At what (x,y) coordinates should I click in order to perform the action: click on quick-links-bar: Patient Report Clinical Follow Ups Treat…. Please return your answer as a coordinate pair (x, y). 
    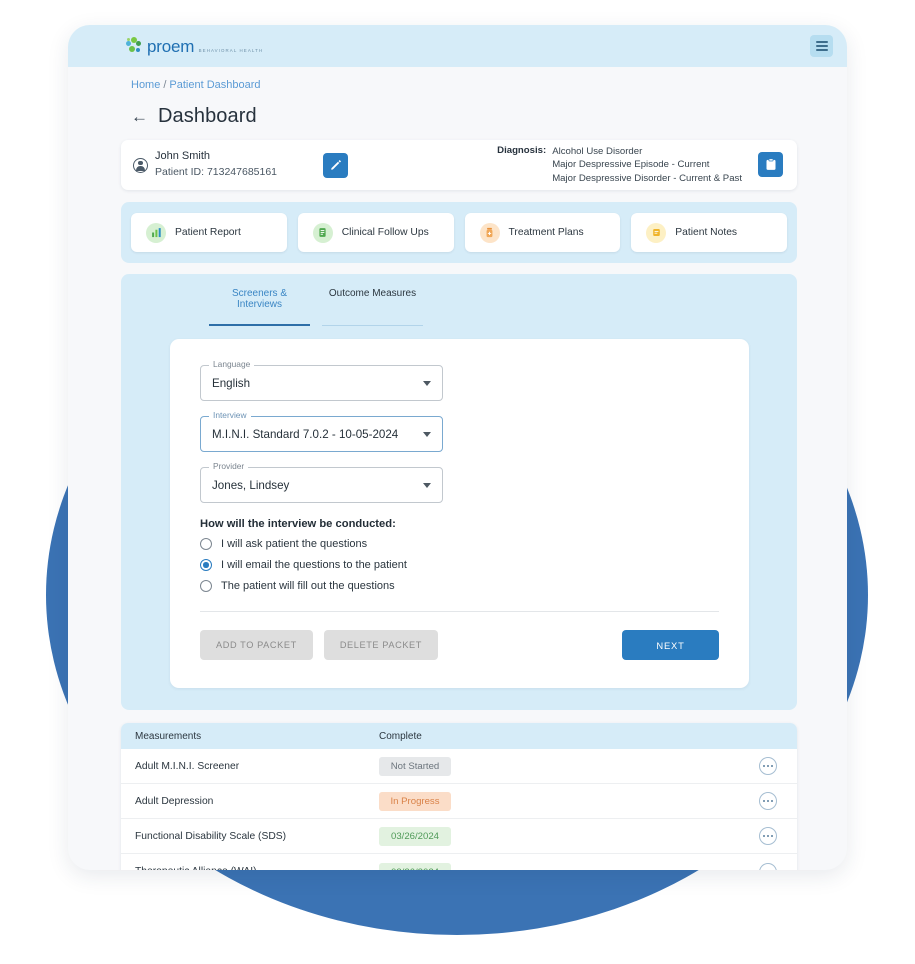
    Looking at the image, I should click on (459, 232).